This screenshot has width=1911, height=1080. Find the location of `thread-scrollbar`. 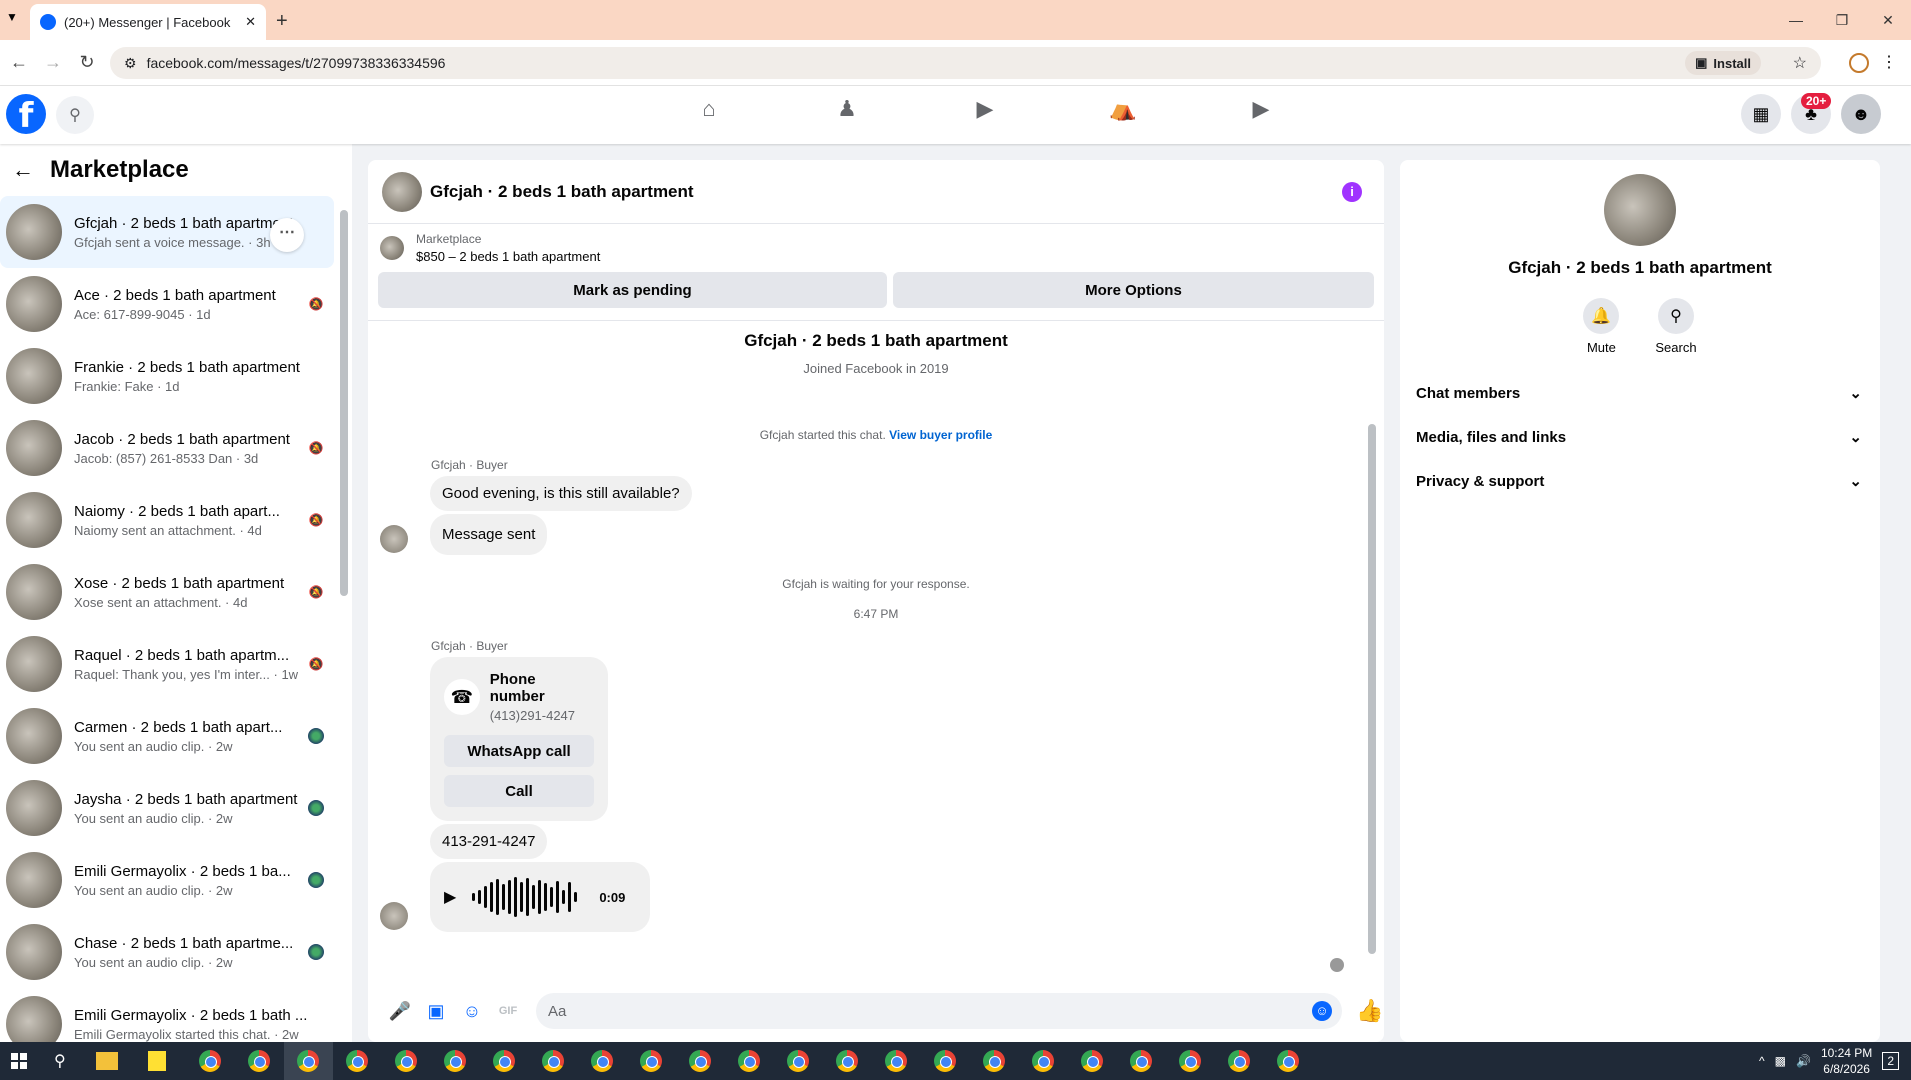

thread-scrollbar is located at coordinates (1372, 689).